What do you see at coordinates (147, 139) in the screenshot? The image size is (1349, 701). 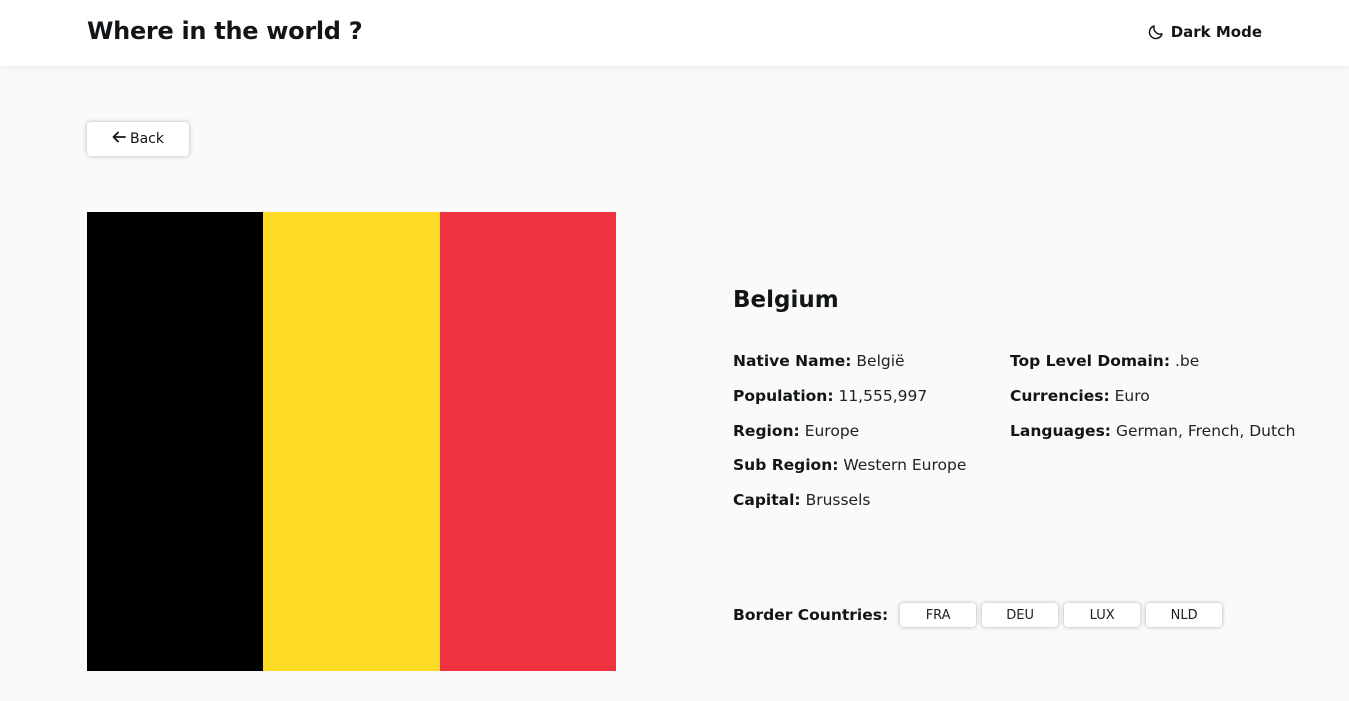 I see `back-label: Back` at bounding box center [147, 139].